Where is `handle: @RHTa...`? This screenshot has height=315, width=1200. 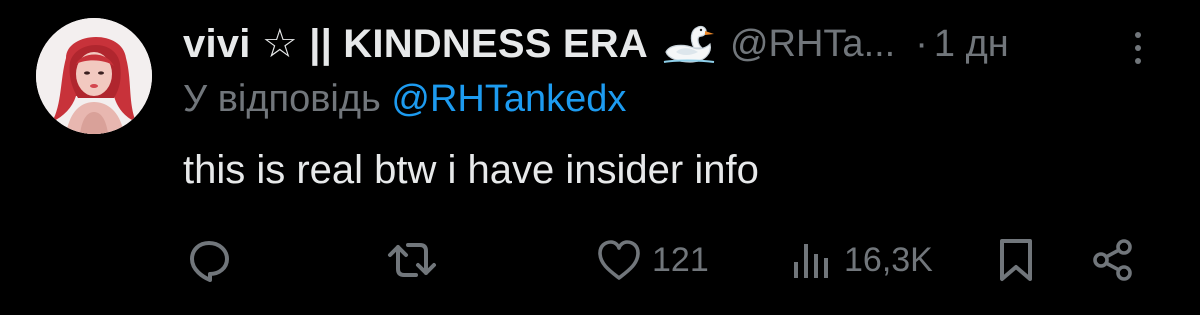
handle: @RHTa... is located at coordinates (812, 44).